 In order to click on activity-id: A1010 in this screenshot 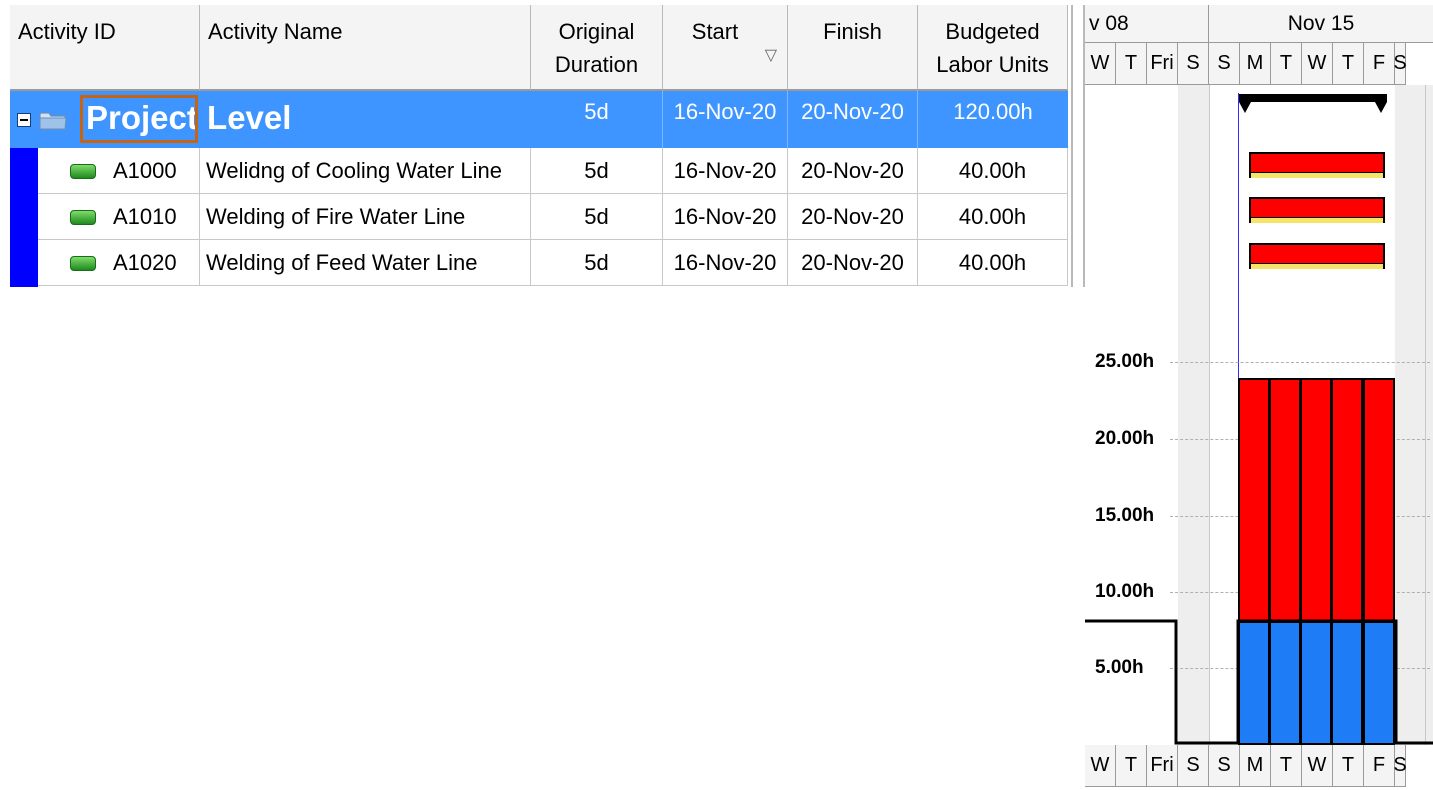, I will do `click(145, 216)`.